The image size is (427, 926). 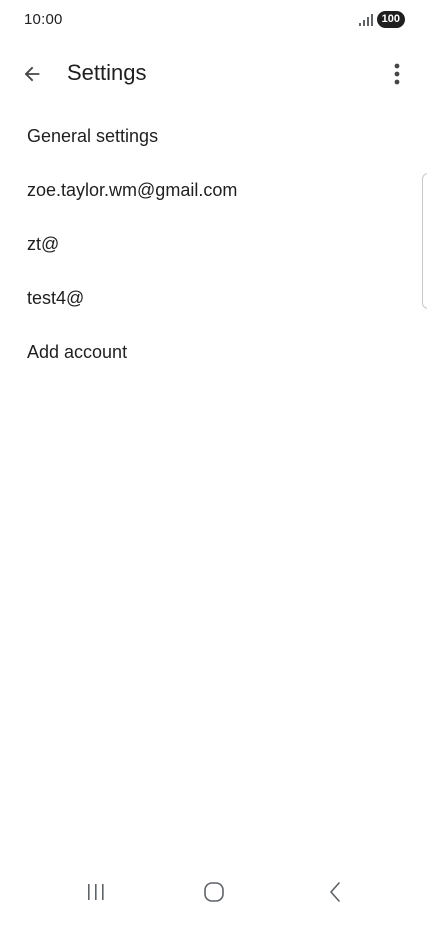 I want to click on more-vert-icon, so click(x=397, y=74).